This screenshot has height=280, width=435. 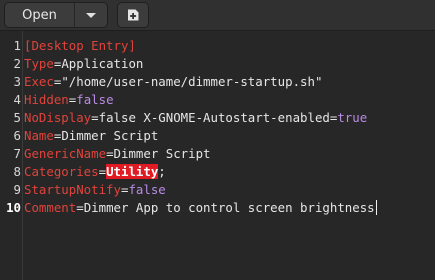 I want to click on new-document-icon, so click(x=133, y=15).